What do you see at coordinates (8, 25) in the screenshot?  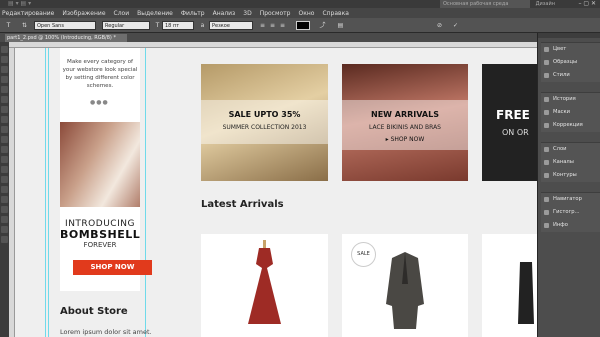 I see `text-tool-icon: T` at bounding box center [8, 25].